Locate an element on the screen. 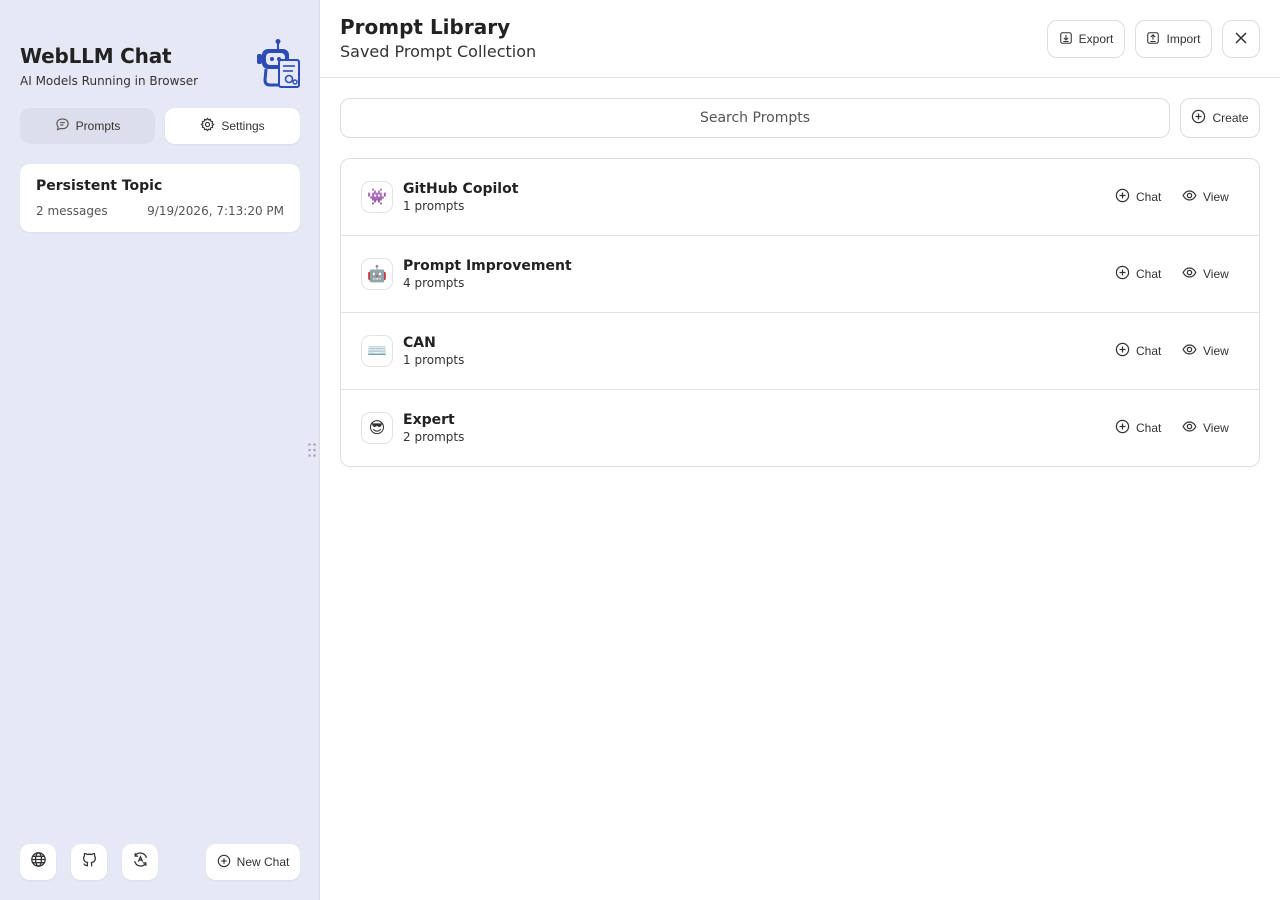 The image size is (1280, 900). chat-date: 9/19/2026, 7:13:20 PM is located at coordinates (215, 211).